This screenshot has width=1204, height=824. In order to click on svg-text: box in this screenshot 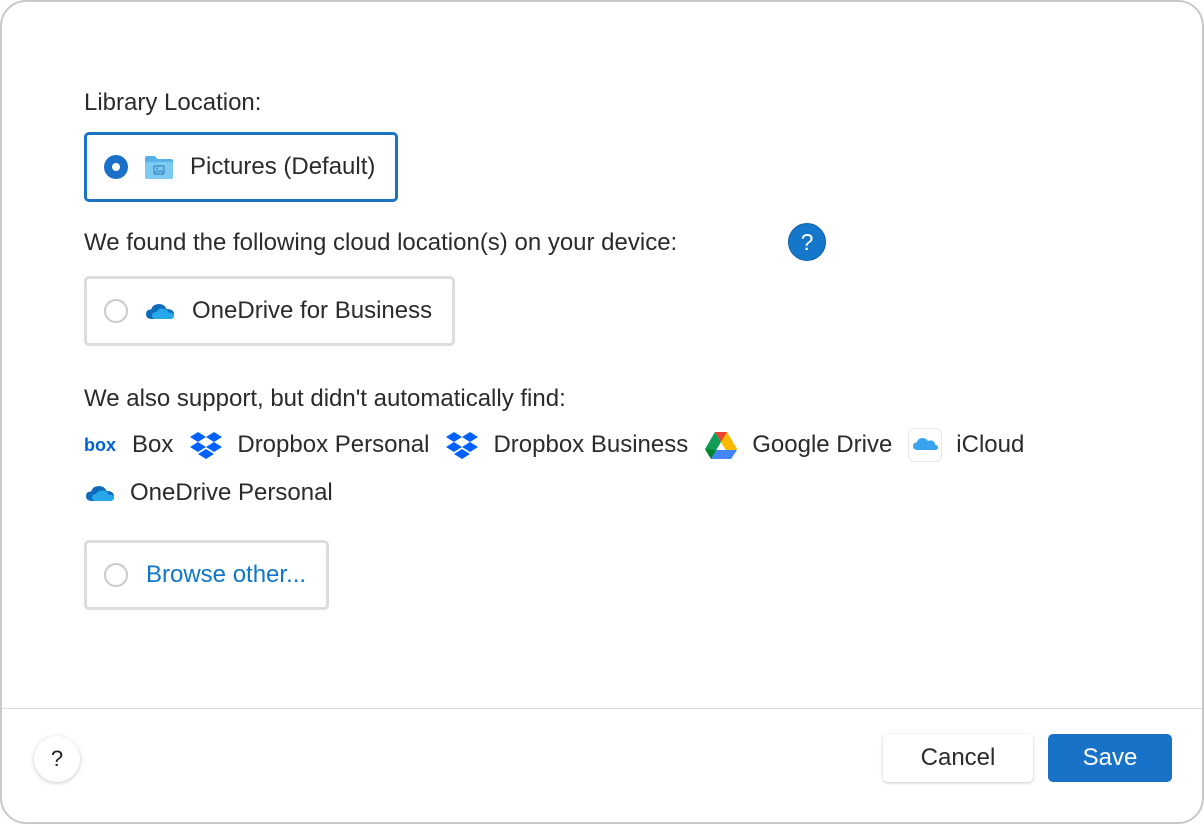, I will do `click(100, 445)`.